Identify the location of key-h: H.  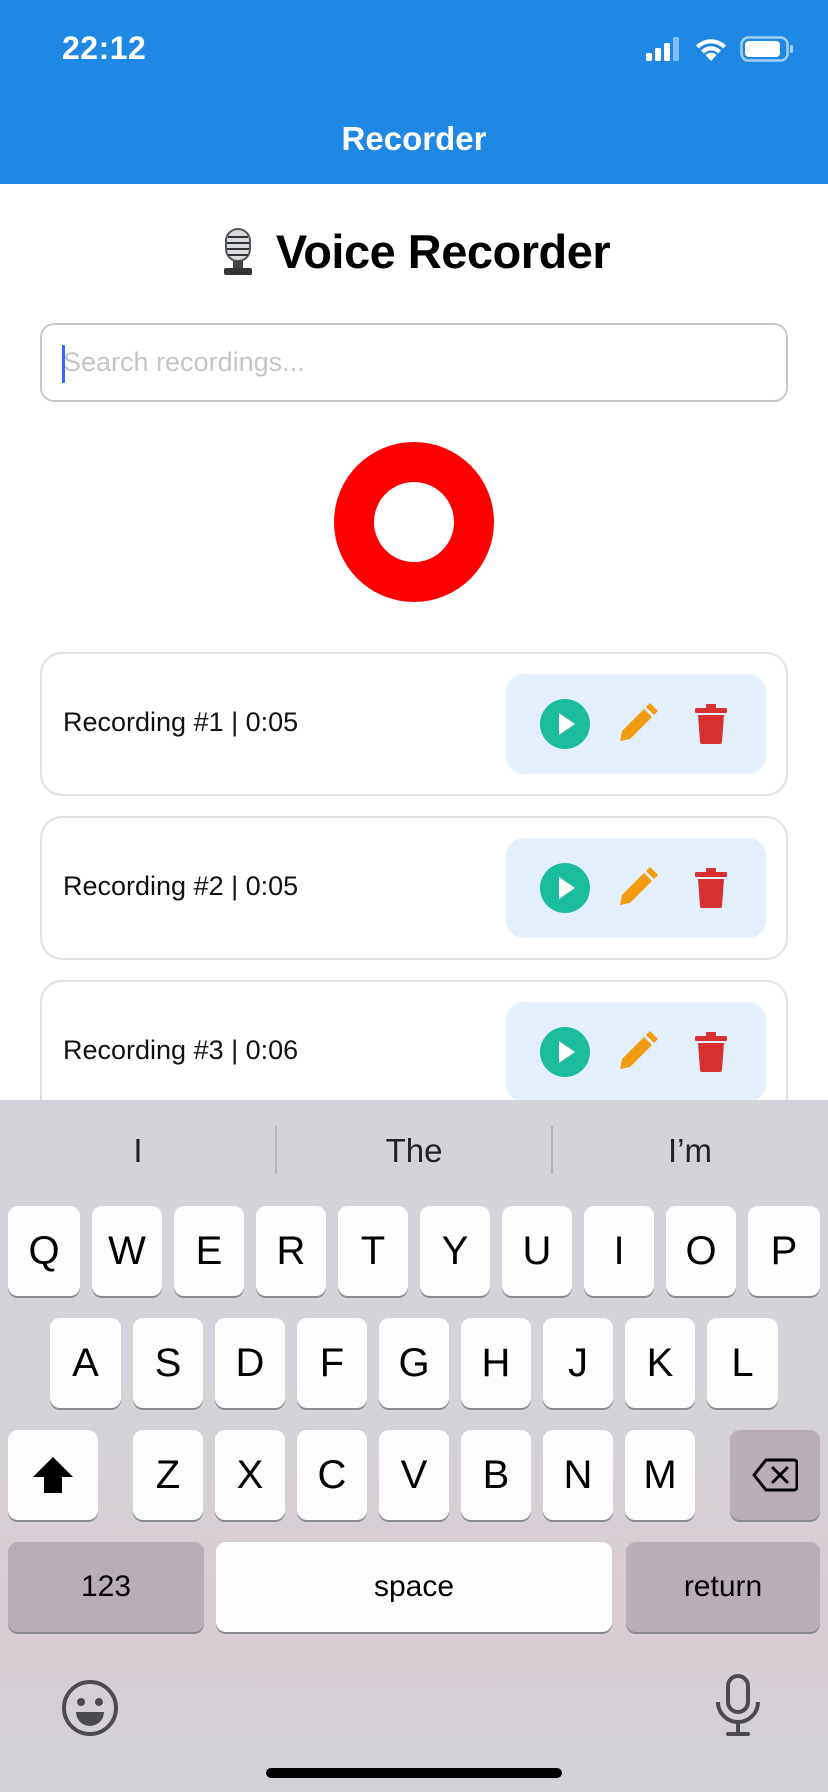
(496, 1363).